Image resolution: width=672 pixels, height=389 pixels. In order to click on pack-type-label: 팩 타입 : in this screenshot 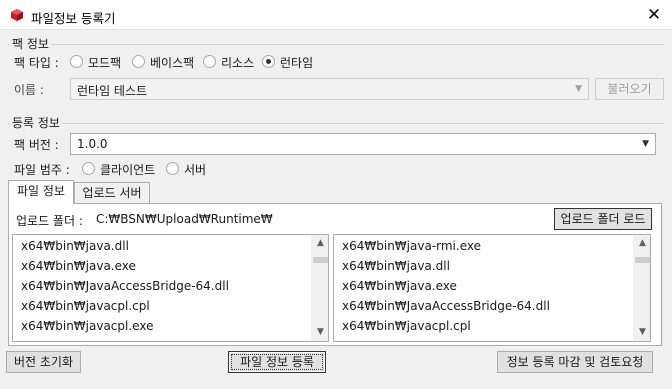, I will do `click(36, 63)`.